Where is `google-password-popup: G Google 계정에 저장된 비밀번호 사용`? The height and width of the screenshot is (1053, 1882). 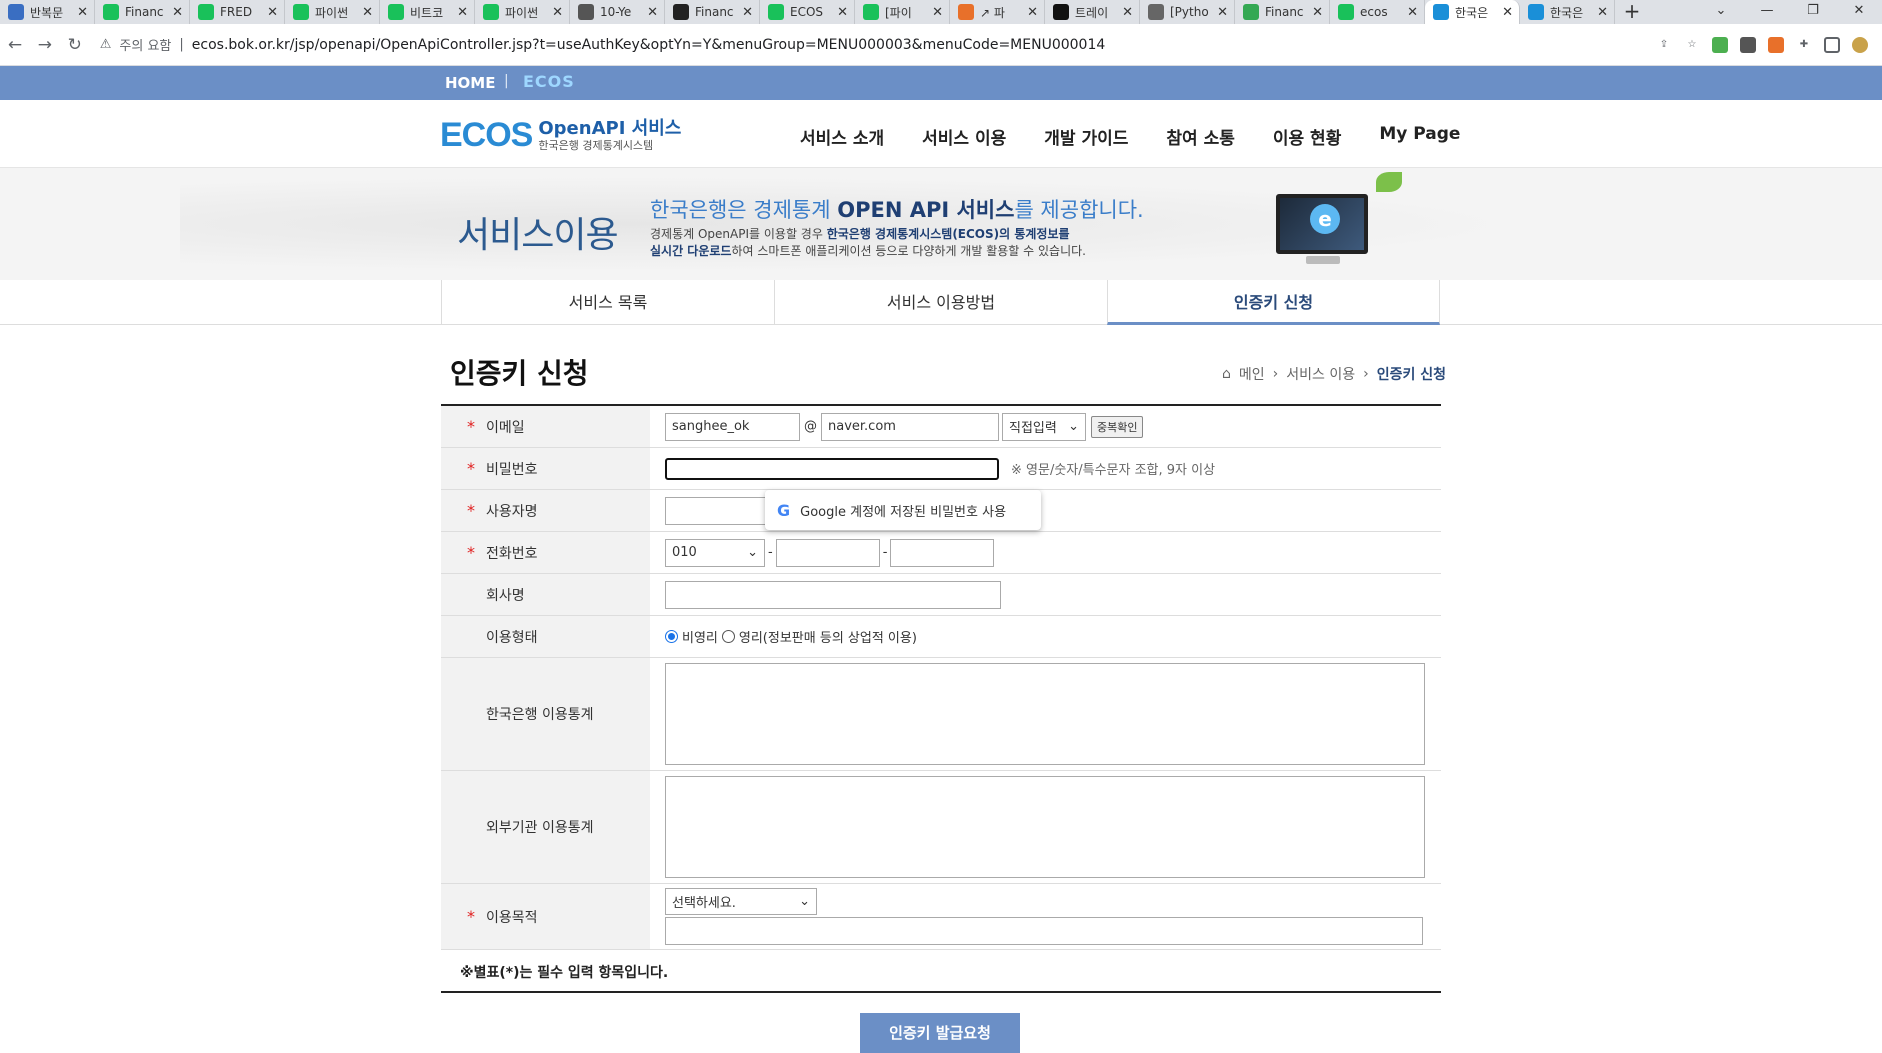
google-password-popup: G Google 계정에 저장된 비밀번호 사용 is located at coordinates (903, 510).